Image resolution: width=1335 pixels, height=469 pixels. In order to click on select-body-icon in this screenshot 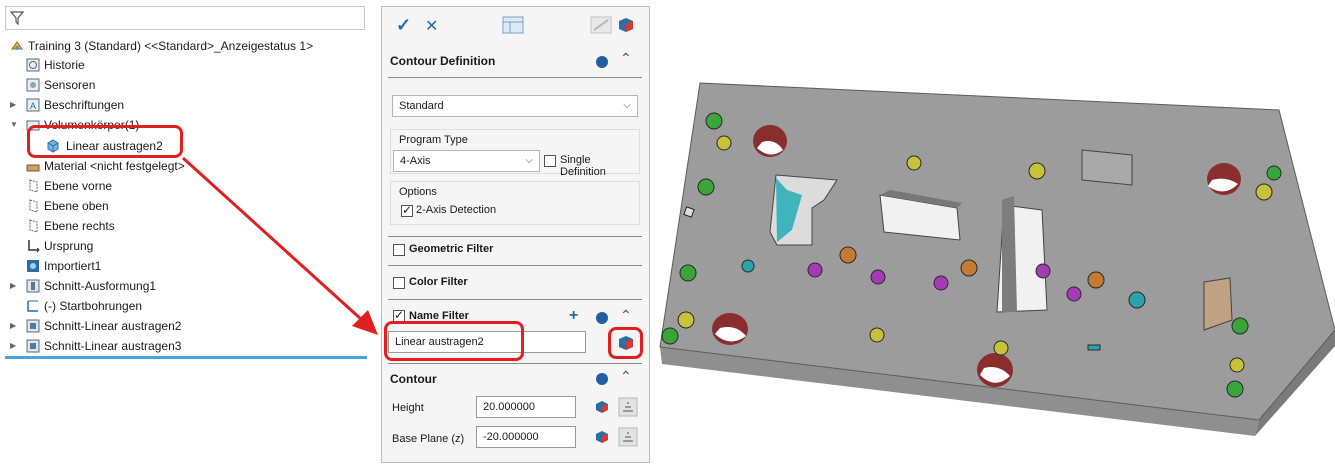, I will do `click(626, 25)`.